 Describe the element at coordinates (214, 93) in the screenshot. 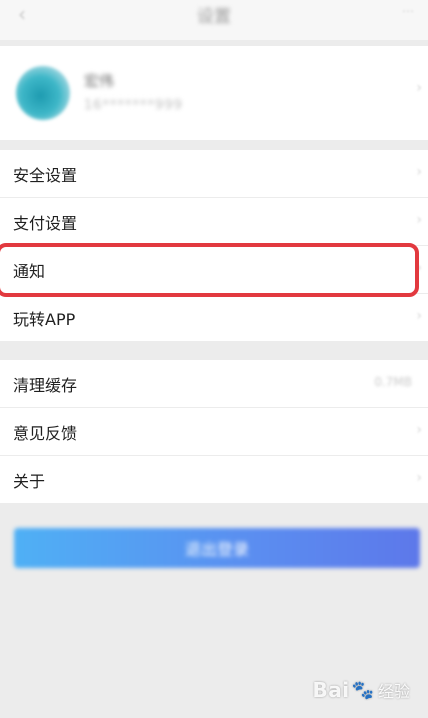

I see `profile-card: 宏伟 16*******999 ›` at that location.